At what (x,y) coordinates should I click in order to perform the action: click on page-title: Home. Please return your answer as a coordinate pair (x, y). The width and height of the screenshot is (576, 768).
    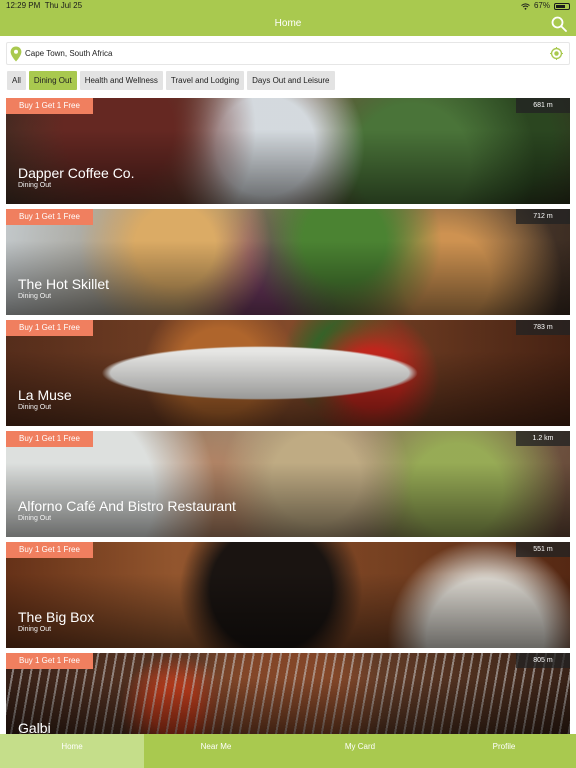
    Looking at the image, I should click on (288, 23).